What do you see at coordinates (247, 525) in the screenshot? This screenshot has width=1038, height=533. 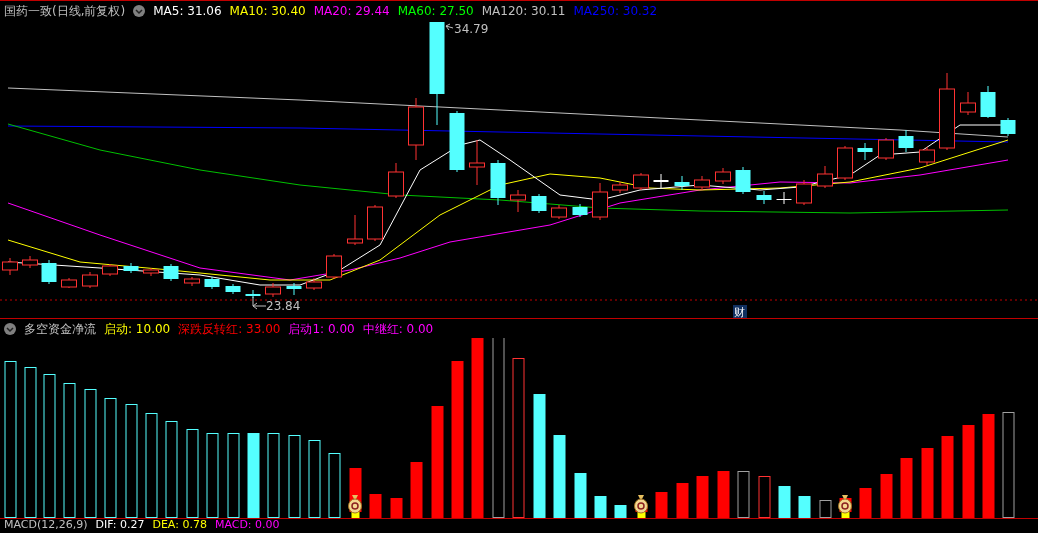 I see `indicator-value: MACD: 0.00` at bounding box center [247, 525].